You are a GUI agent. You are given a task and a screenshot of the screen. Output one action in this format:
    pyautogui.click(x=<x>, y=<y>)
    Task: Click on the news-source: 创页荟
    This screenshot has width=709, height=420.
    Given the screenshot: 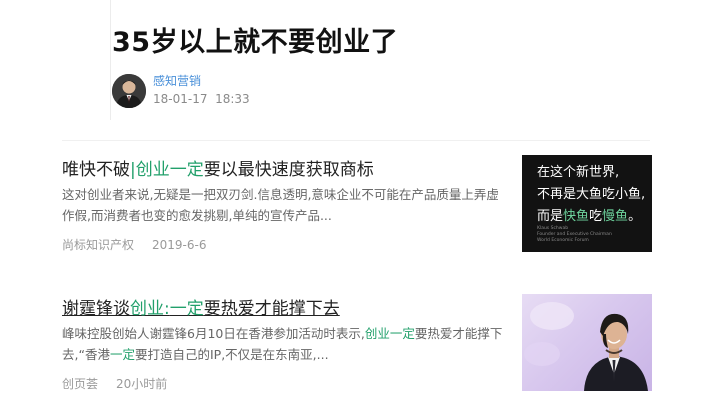 What is the action you would take?
    pyautogui.click(x=80, y=384)
    